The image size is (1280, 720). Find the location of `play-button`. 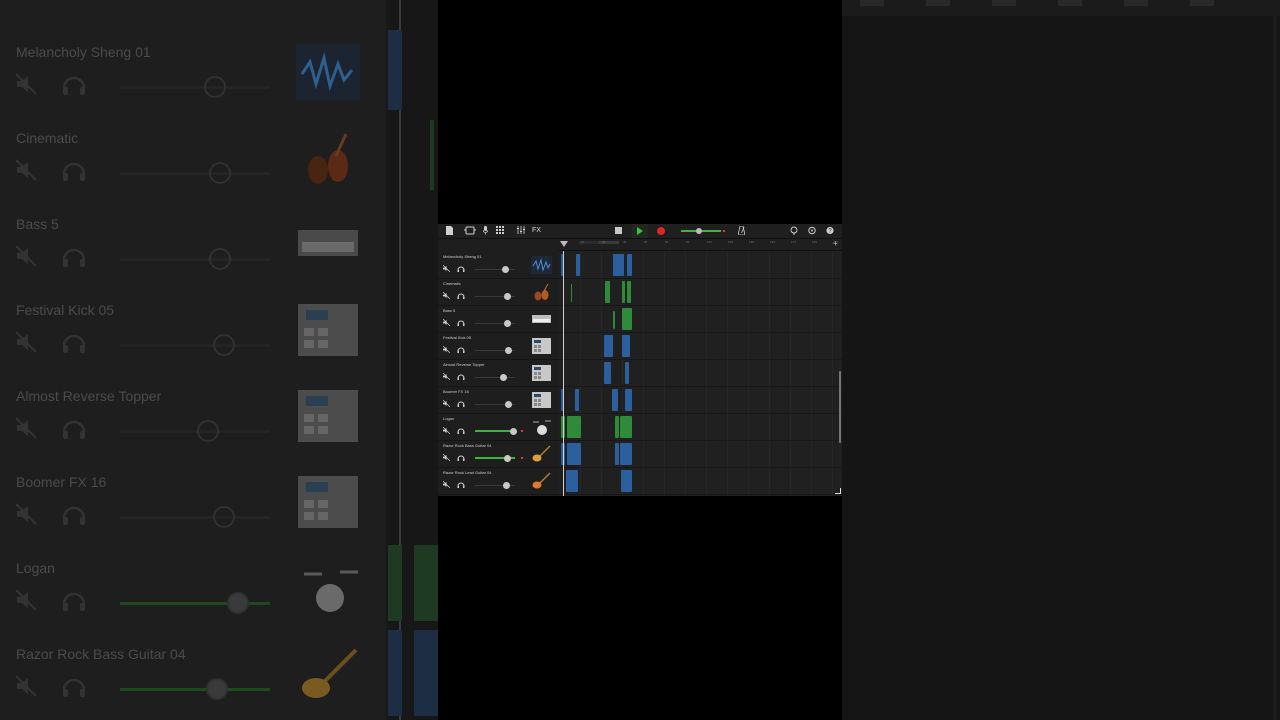

play-button is located at coordinates (640, 231).